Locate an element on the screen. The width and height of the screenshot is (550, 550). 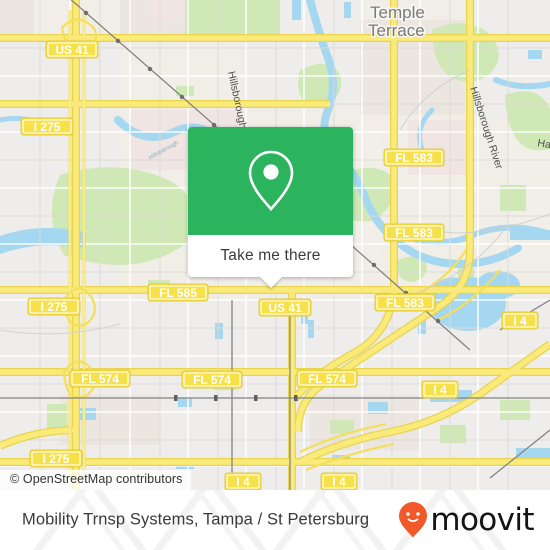
map-place-labels: Temple Terrace is located at coordinates (397, 22).